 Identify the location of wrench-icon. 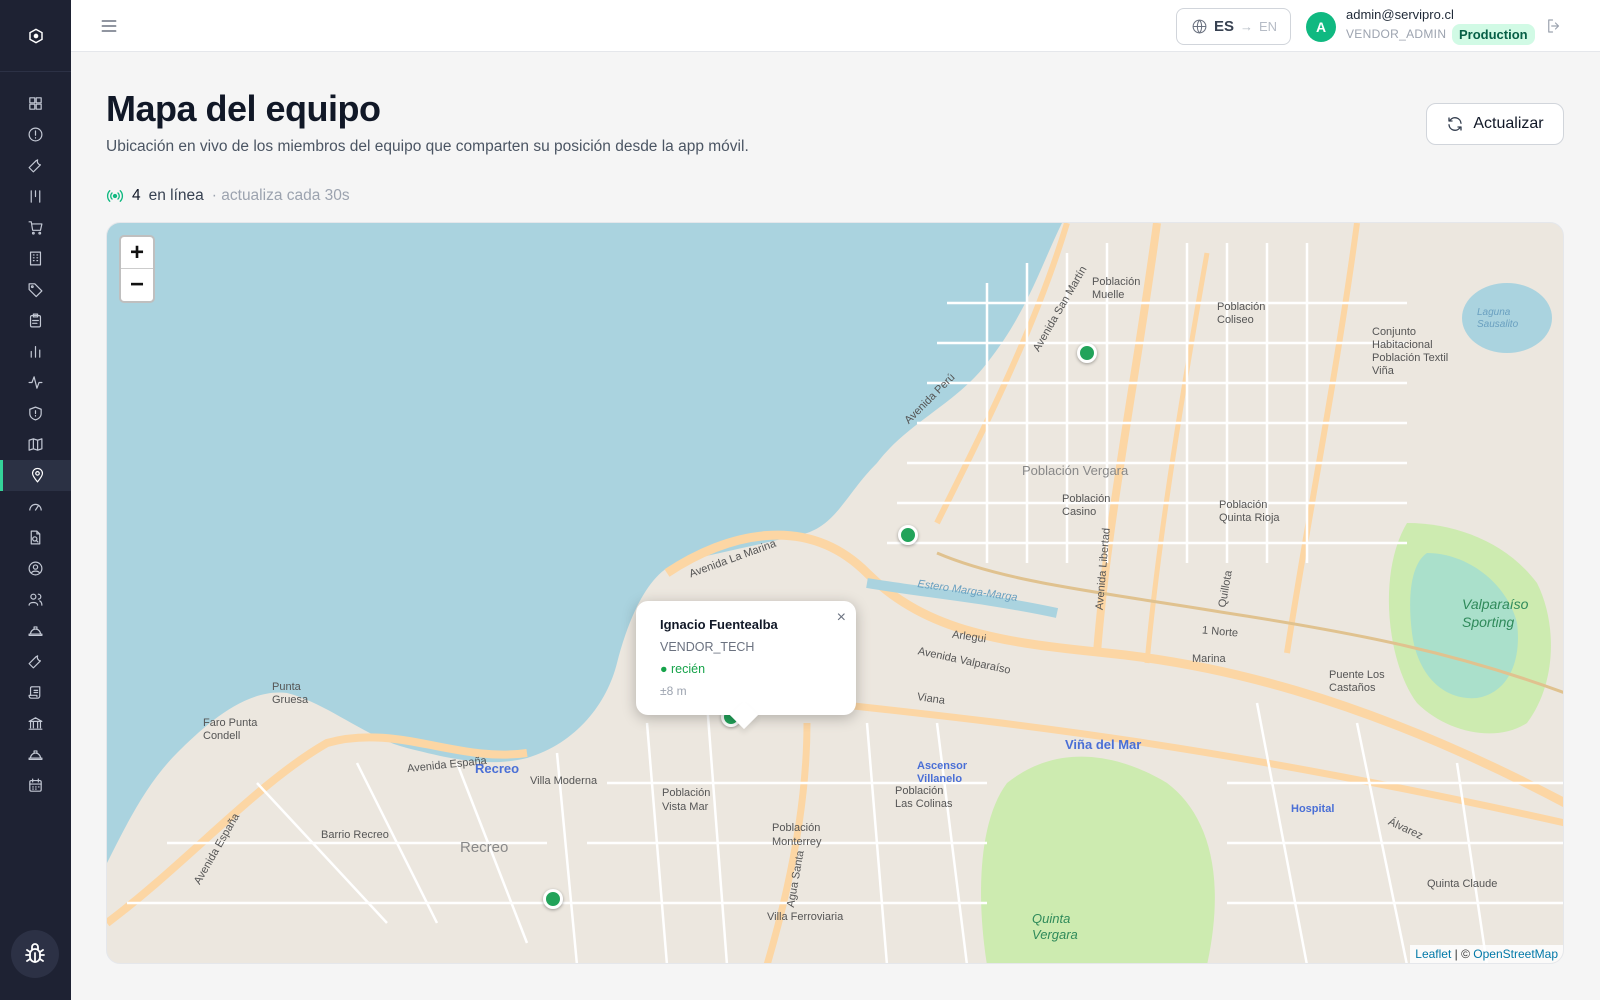
(35, 166).